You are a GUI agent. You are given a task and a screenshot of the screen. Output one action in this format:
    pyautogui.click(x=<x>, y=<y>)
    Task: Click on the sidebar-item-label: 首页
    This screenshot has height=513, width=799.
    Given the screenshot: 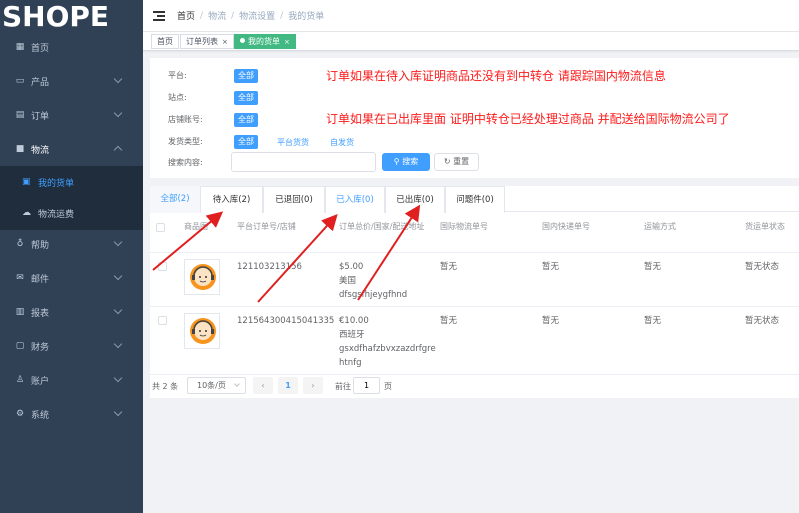 What is the action you would take?
    pyautogui.click(x=40, y=48)
    